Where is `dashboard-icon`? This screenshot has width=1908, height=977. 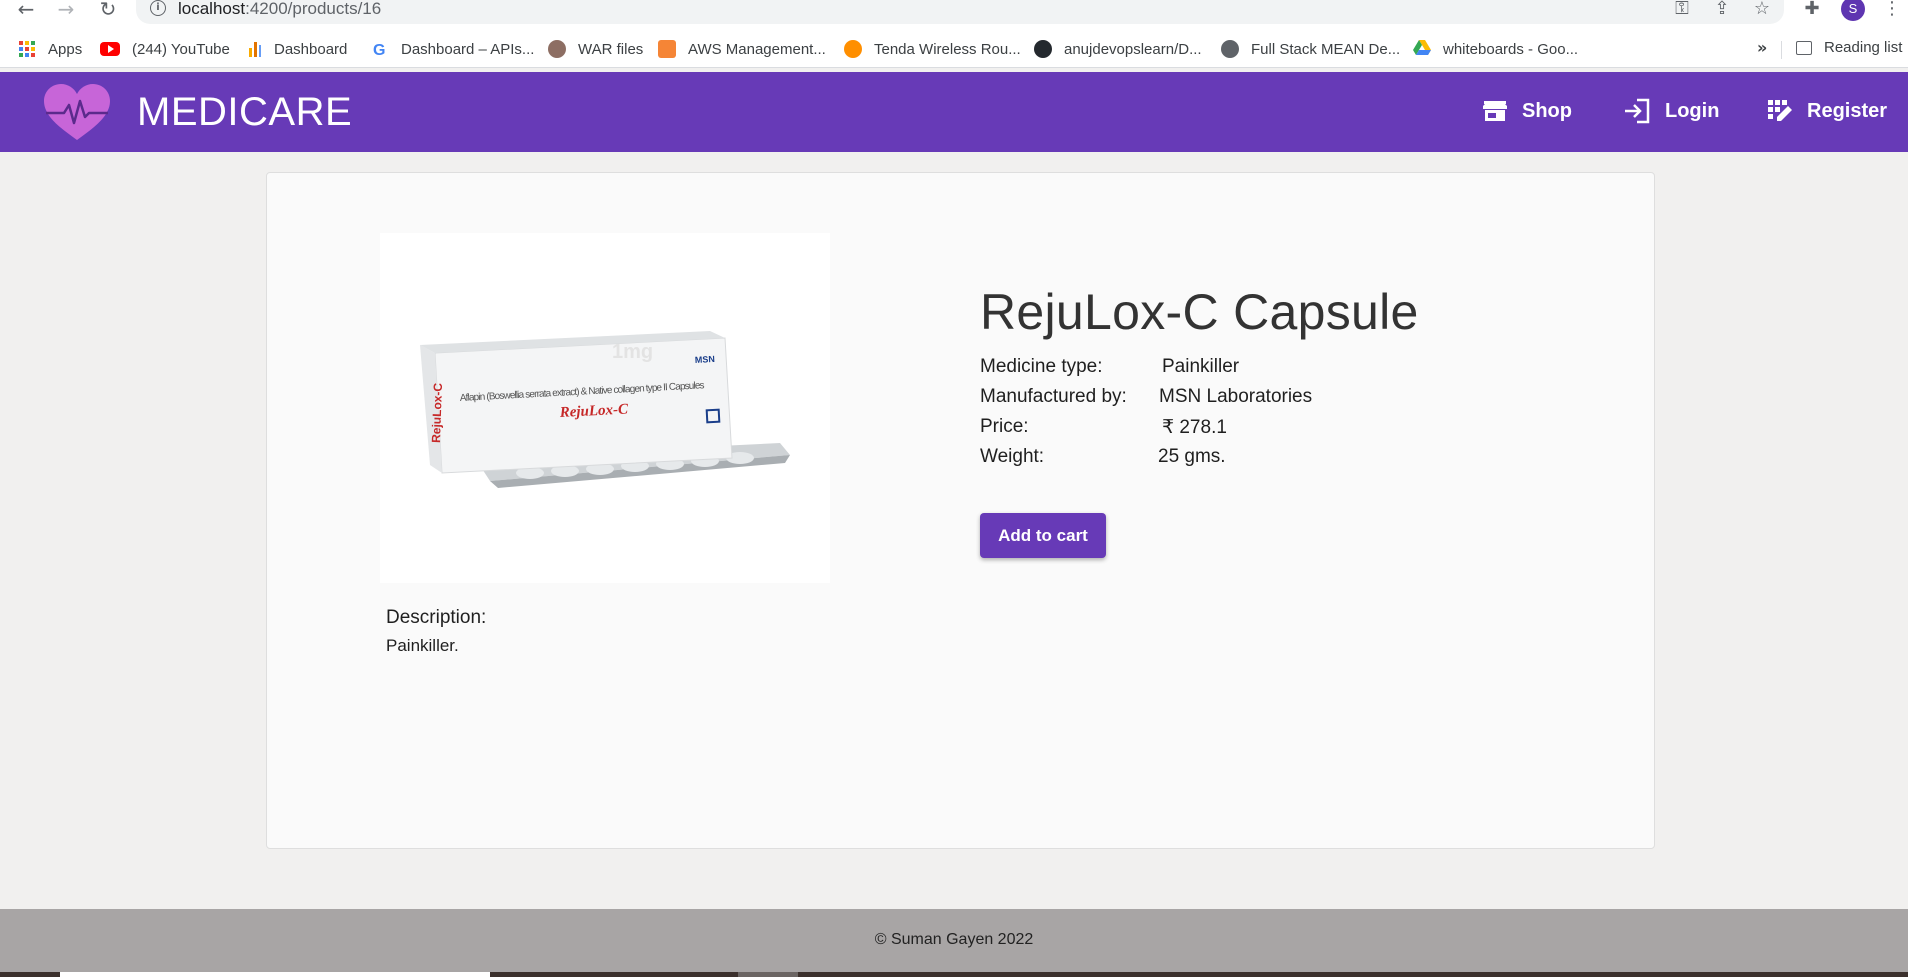
dashboard-icon is located at coordinates (255, 49).